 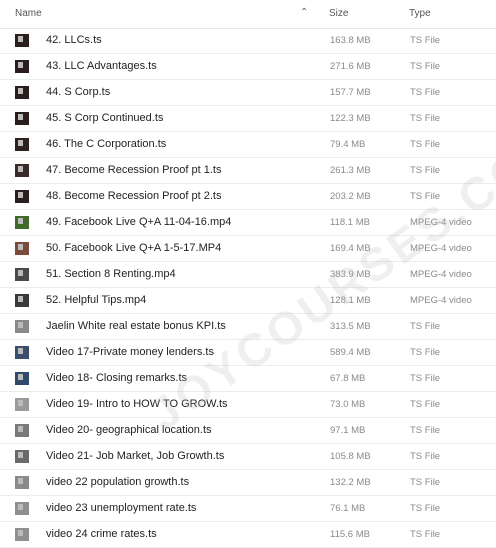 I want to click on size-column-header: Size, so click(x=338, y=13).